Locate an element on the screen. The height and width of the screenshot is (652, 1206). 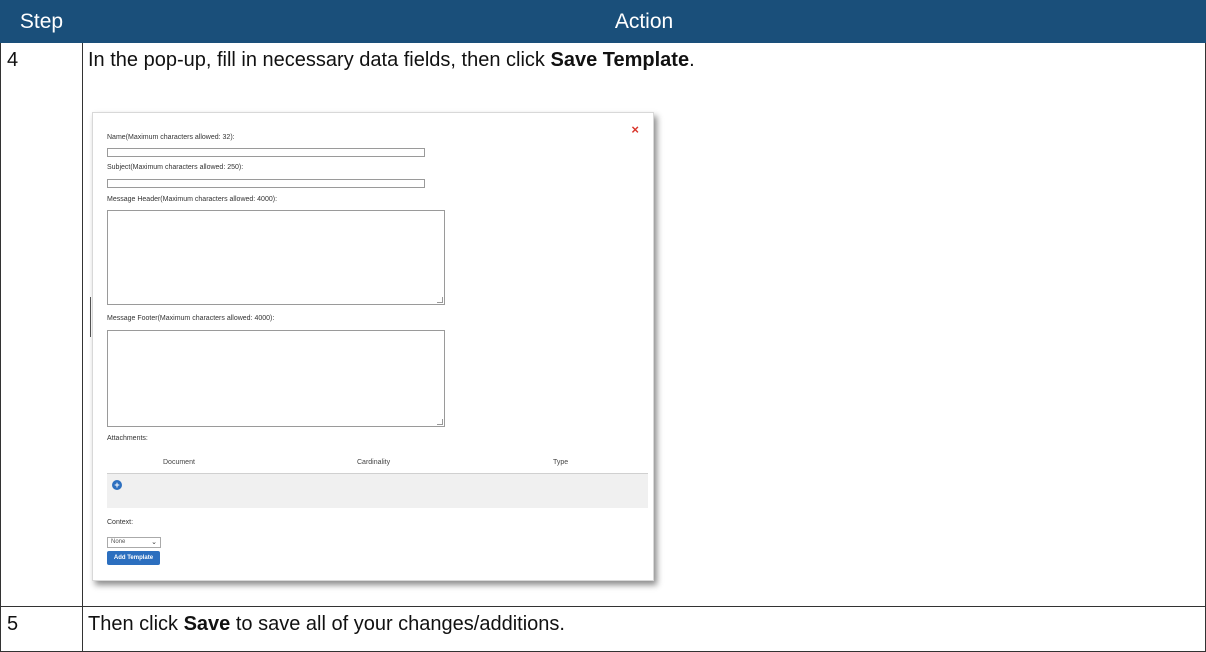
name-label: Name(Maximum characters allowed: 32): is located at coordinates (171, 137).